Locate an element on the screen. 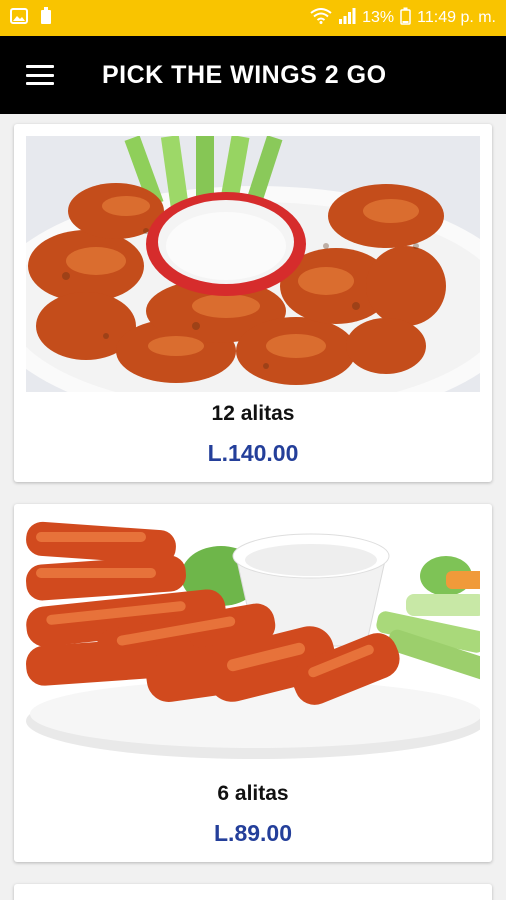 This screenshot has height=900, width=506. product-price: L.140.00 is located at coordinates (253, 453).